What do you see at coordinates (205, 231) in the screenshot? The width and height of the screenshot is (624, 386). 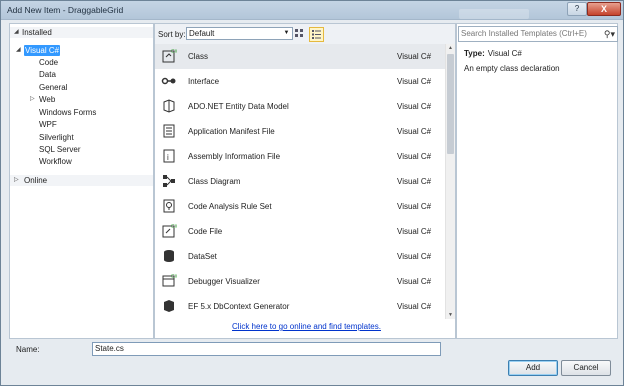 I see `template-name: Code File` at bounding box center [205, 231].